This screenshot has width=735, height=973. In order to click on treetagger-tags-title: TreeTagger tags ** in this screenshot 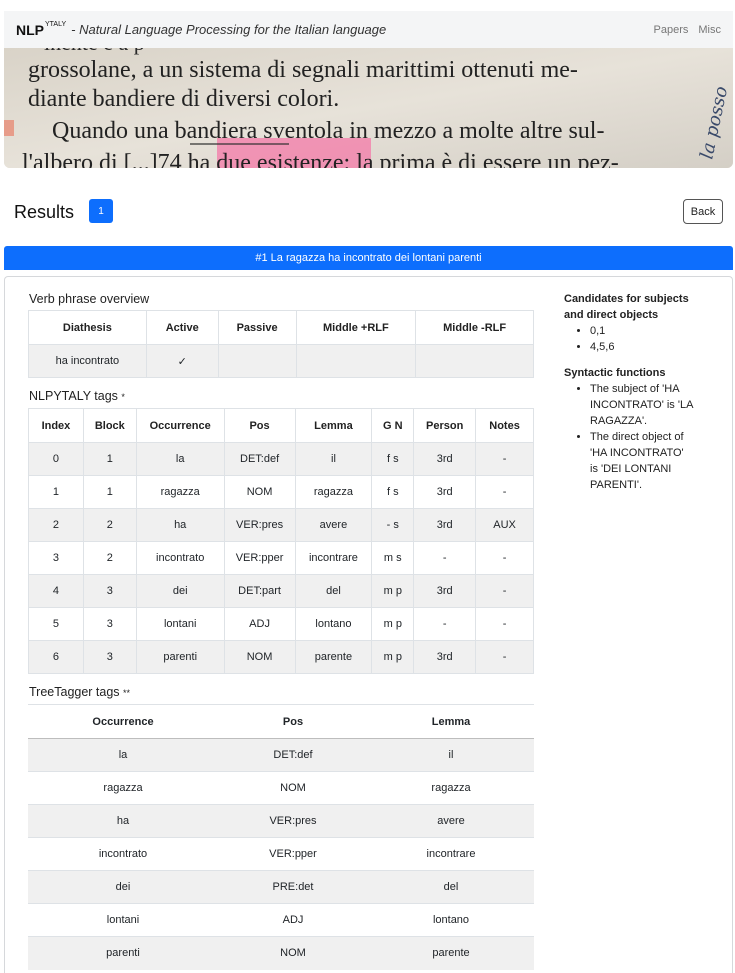, I will do `click(79, 692)`.